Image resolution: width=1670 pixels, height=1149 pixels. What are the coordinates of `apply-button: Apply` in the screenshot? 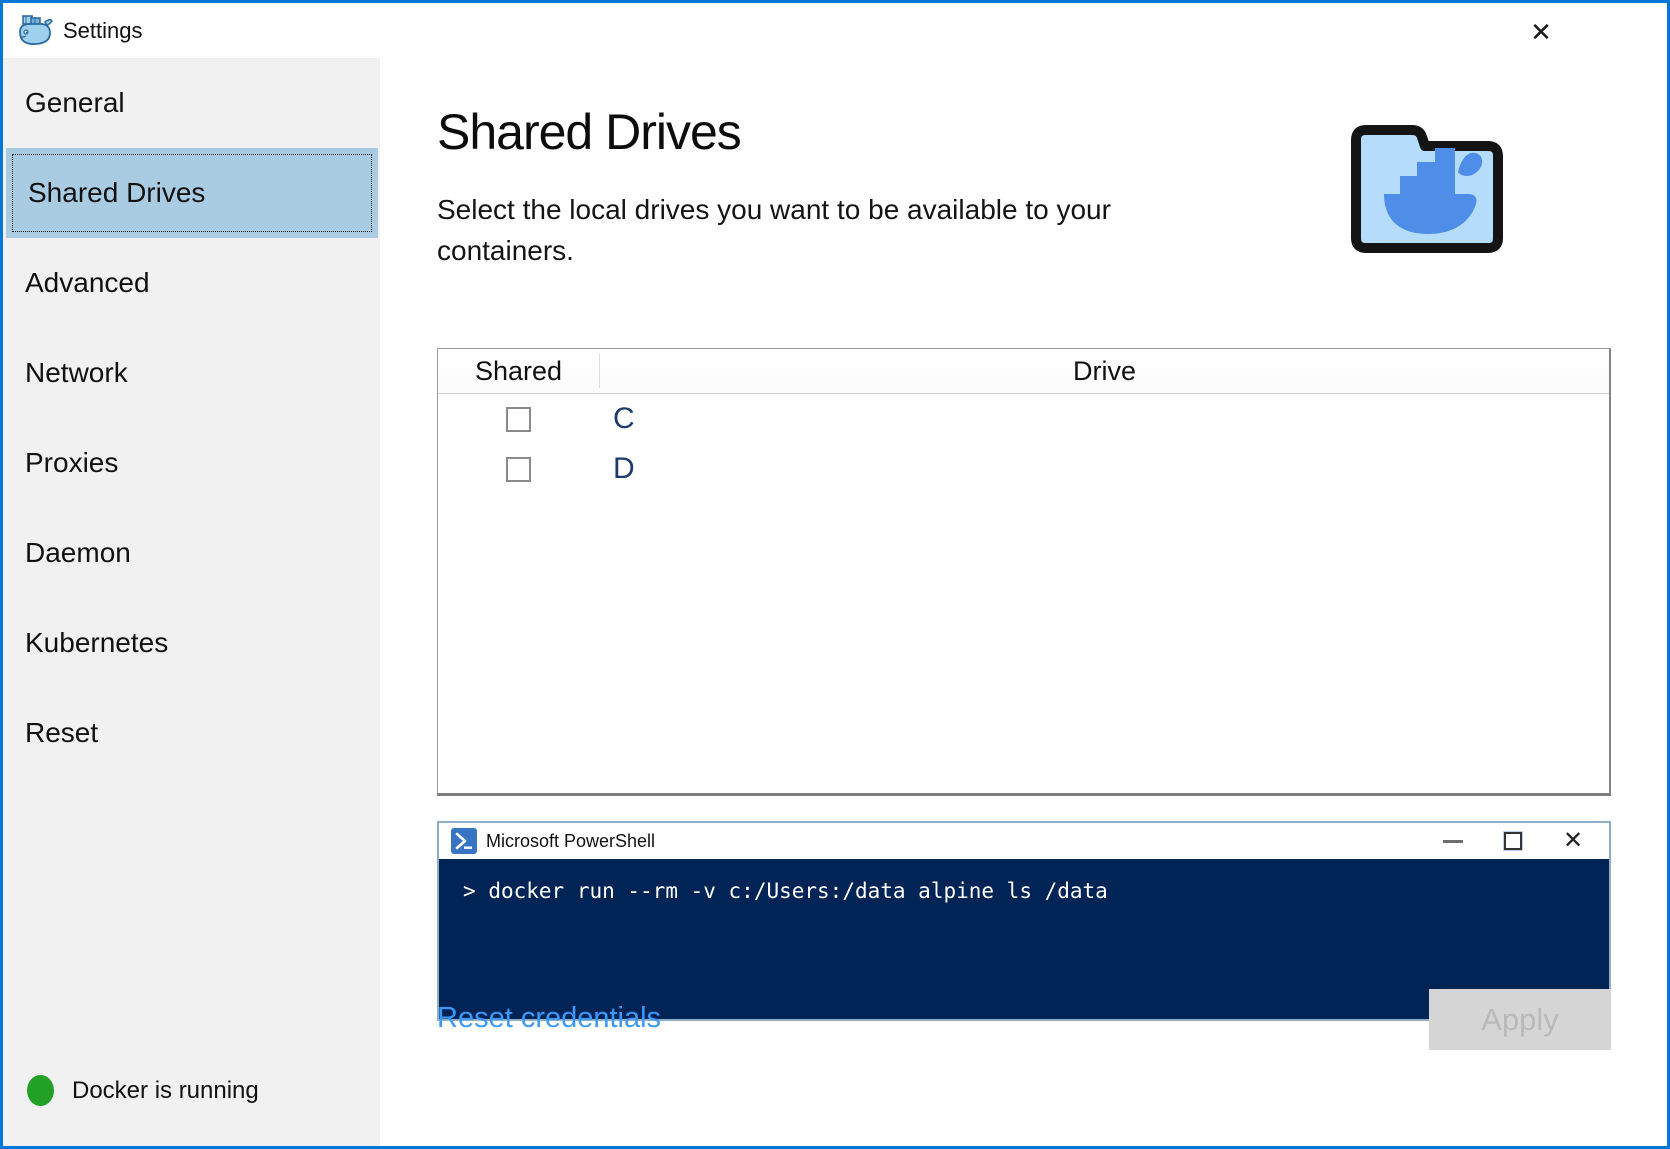 It's located at (1520, 1019).